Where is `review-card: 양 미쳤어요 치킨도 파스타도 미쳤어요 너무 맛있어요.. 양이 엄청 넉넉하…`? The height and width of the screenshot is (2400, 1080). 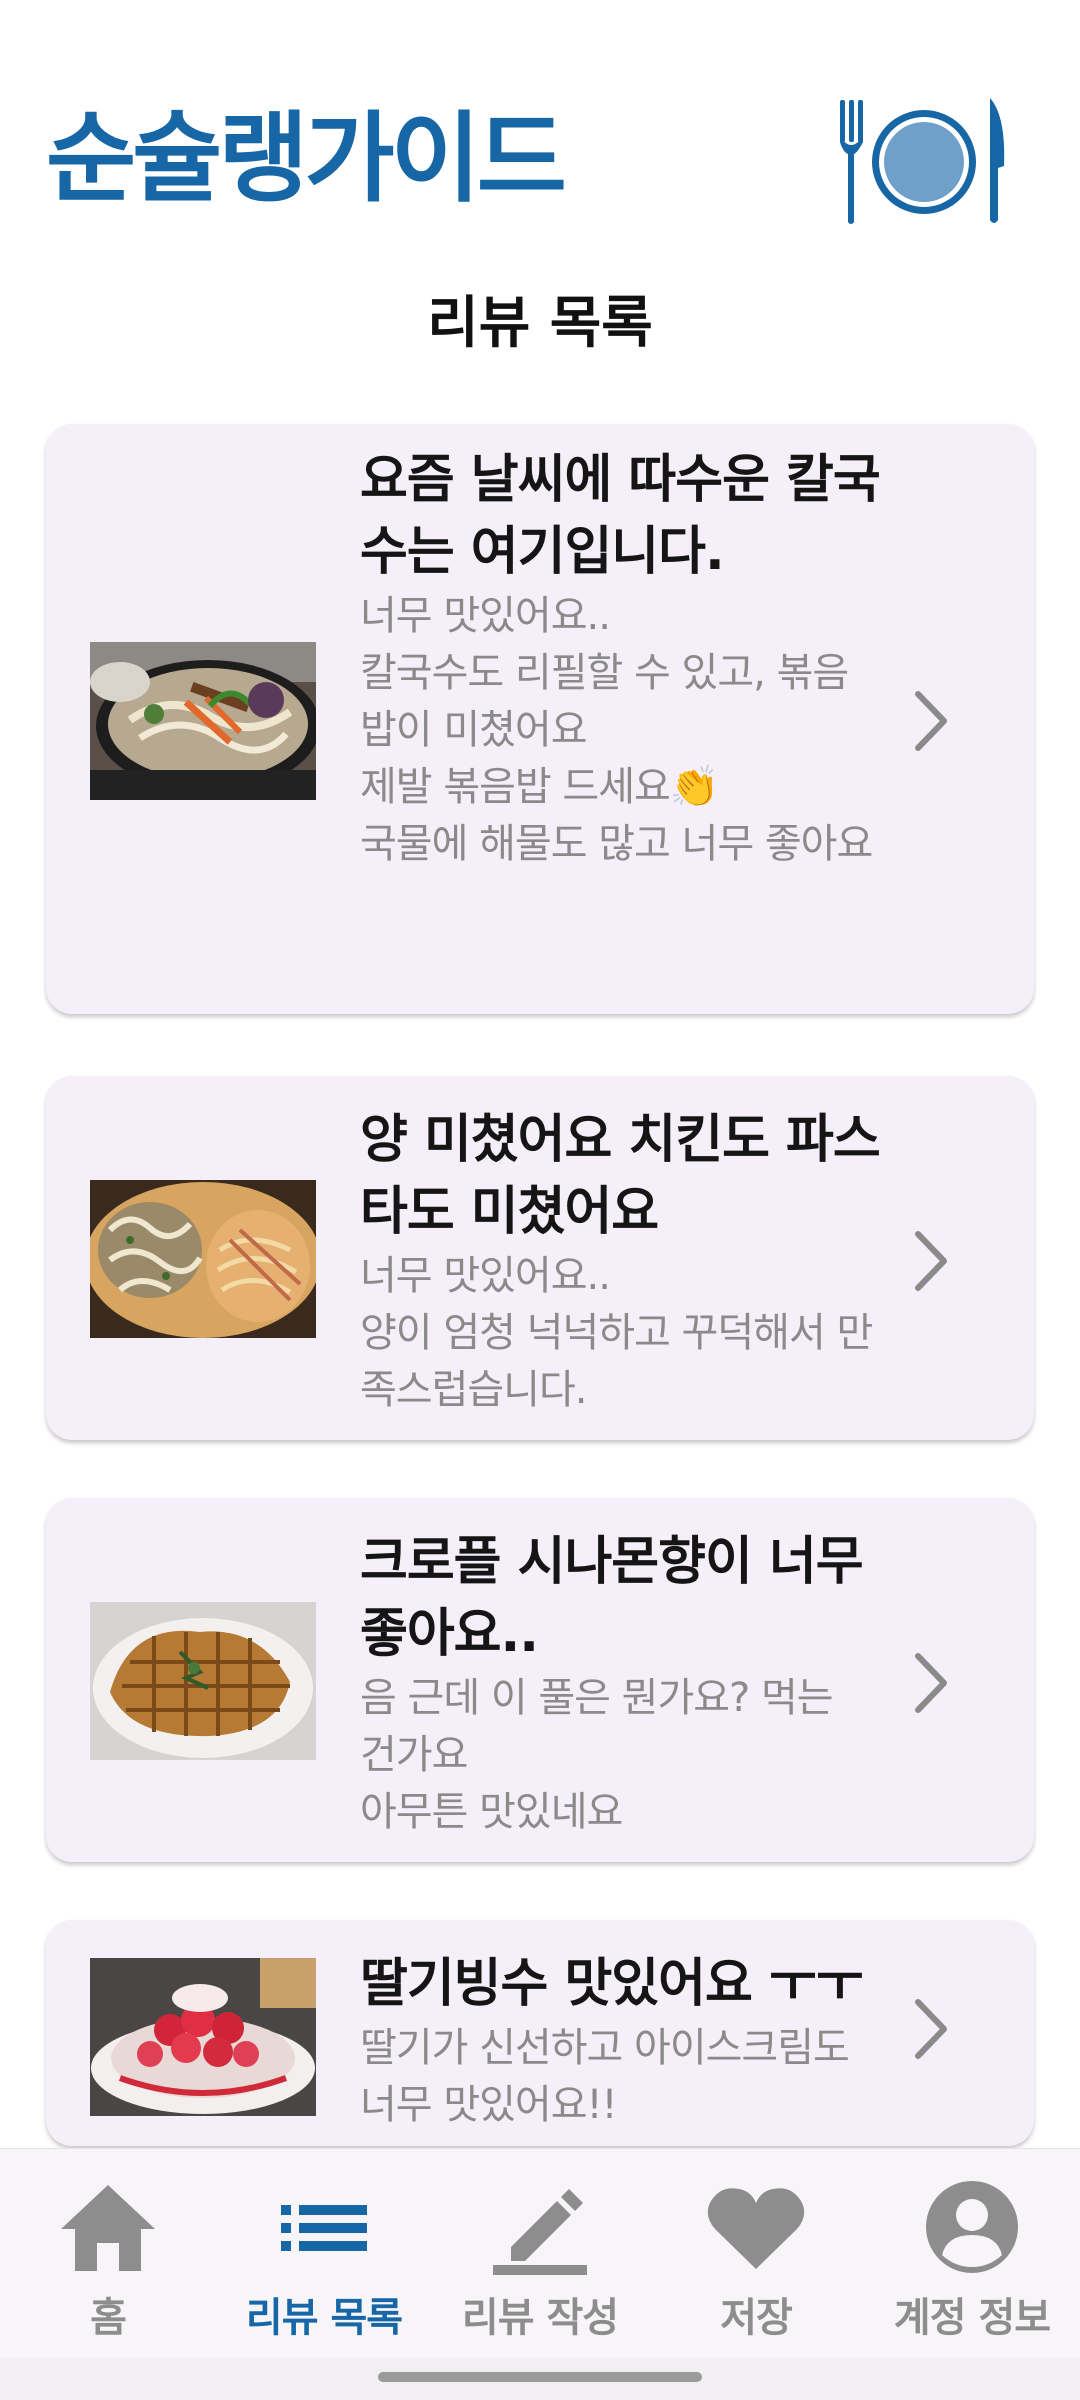
review-card: 양 미쳤어요 치킨도 파스타도 미쳤어요 너무 맛있어요.. 양이 엄청 넉넉하… is located at coordinates (540, 1258).